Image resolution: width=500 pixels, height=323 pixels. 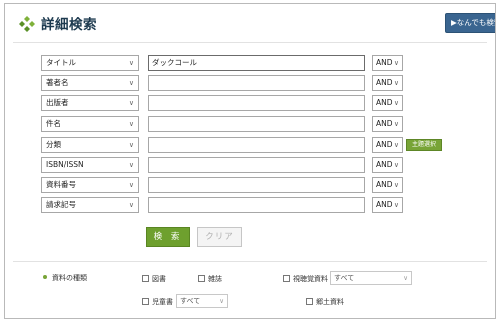 I want to click on checkbox-local-materials: 郷土資料, so click(x=325, y=302).